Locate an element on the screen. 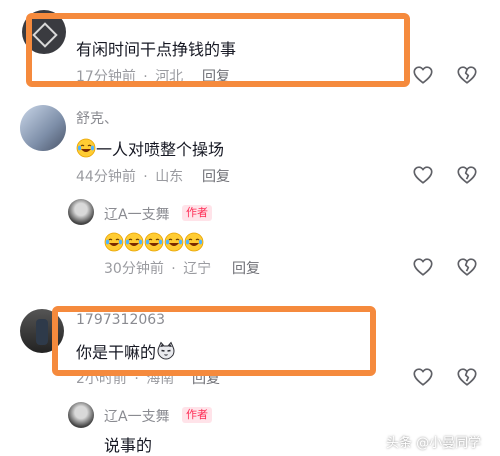 The width and height of the screenshot is (500, 456). comment-text: 一人对喷整个操场 is located at coordinates (150, 148).